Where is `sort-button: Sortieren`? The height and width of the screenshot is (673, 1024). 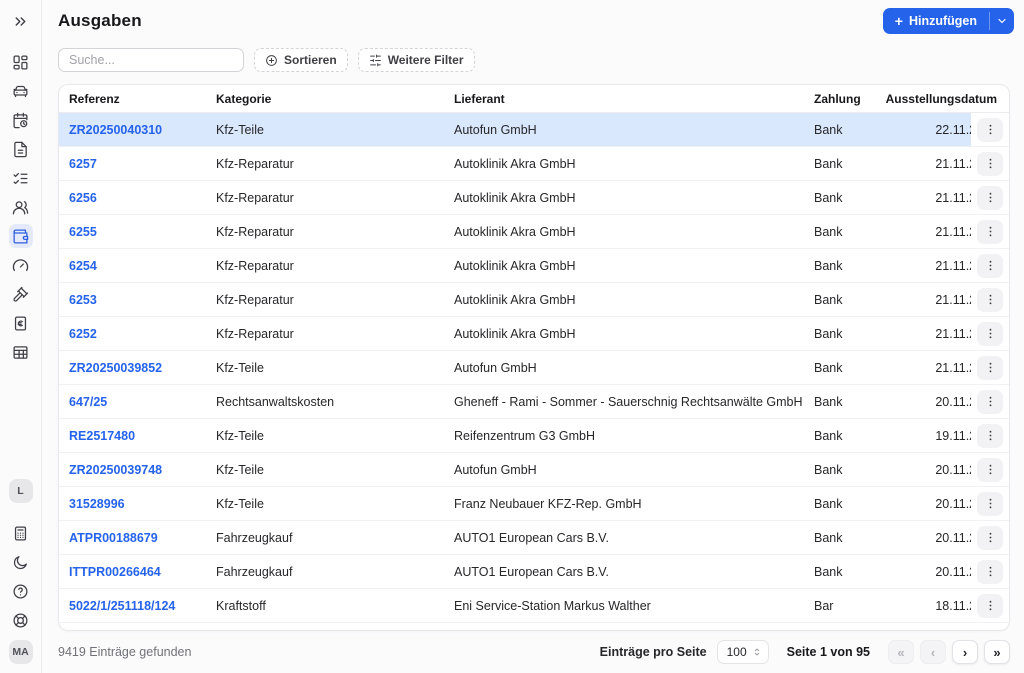
sort-button: Sortieren is located at coordinates (301, 60).